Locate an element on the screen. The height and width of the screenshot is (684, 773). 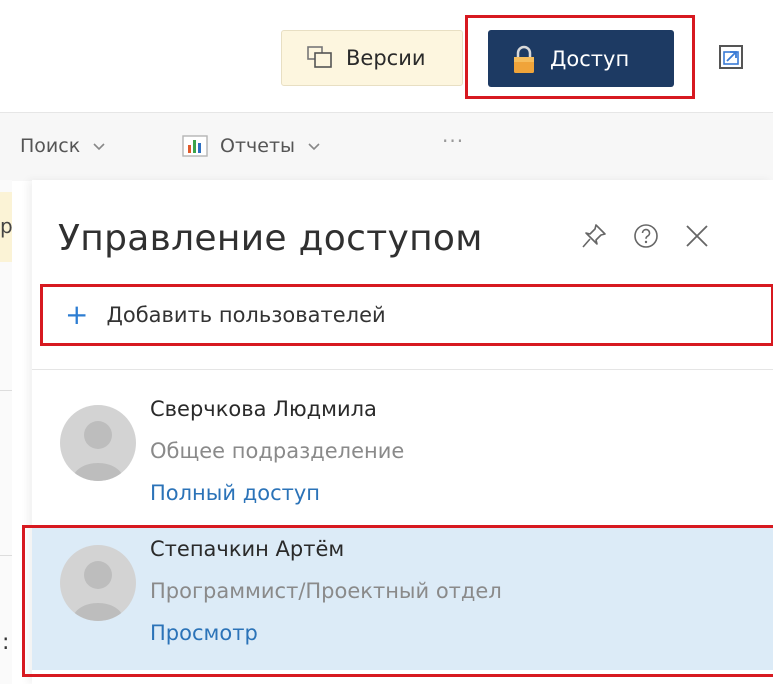
avatar-icon is located at coordinates (98, 451).